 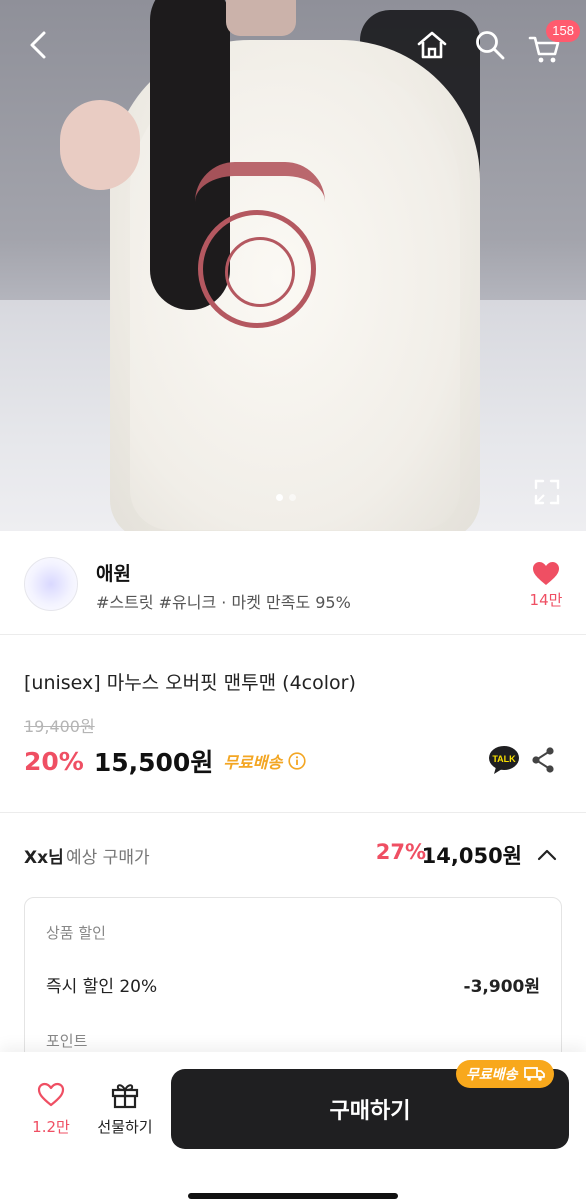 I want to click on search-icon, so click(x=490, y=45).